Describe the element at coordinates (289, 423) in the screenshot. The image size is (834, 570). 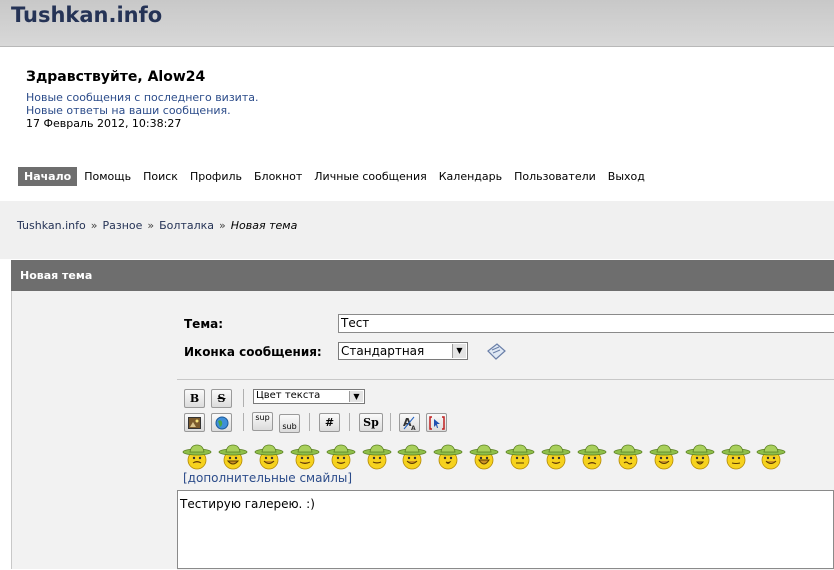
I see `subscript-button: sub` at that location.